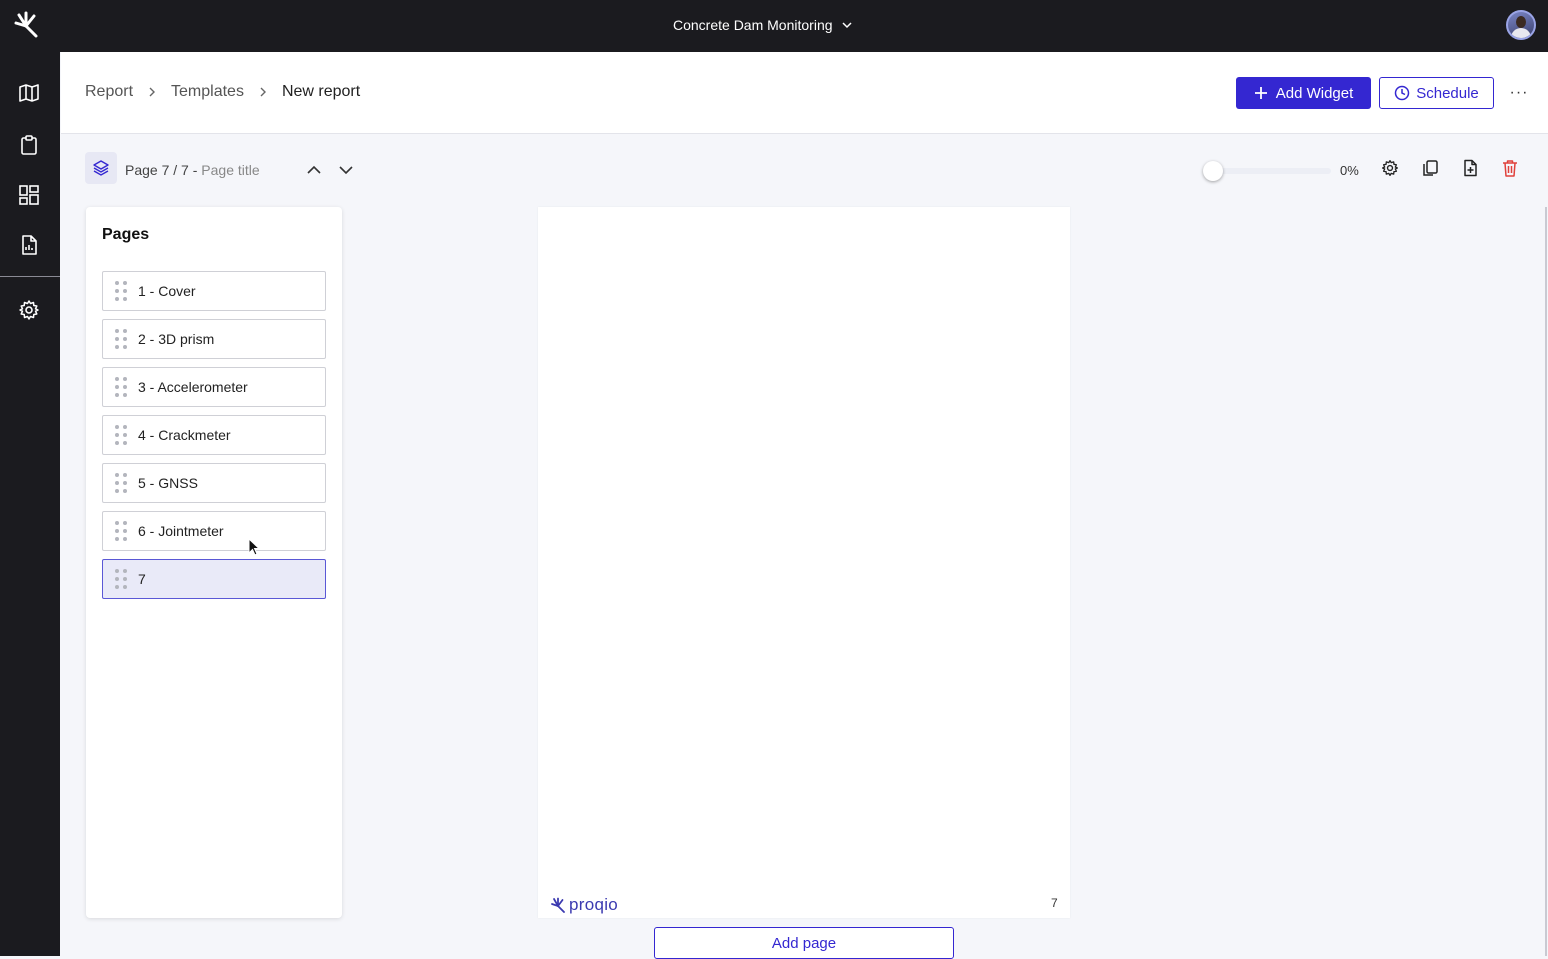 The height and width of the screenshot is (959, 1548). What do you see at coordinates (29, 145) in the screenshot?
I see `clipboard-icon` at bounding box center [29, 145].